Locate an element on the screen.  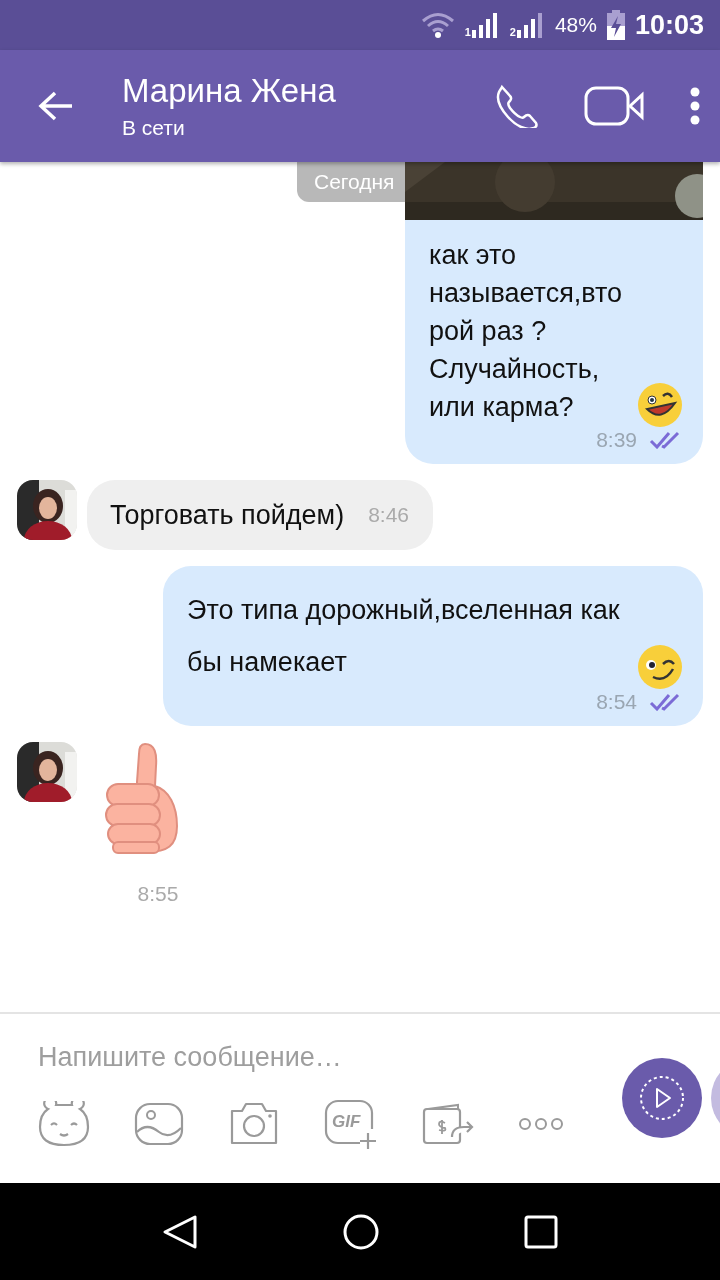
image-icon is located at coordinates (159, 1124).